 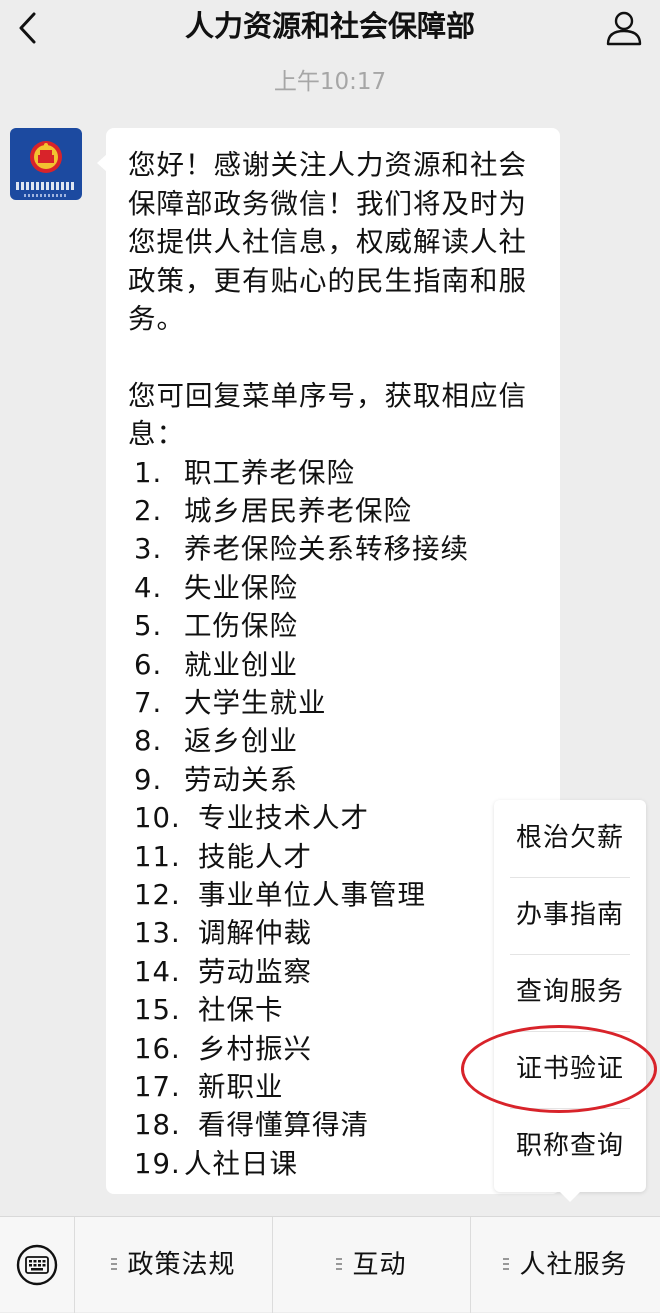 I want to click on list-item: 19. 人社日课, so click(x=216, y=1163).